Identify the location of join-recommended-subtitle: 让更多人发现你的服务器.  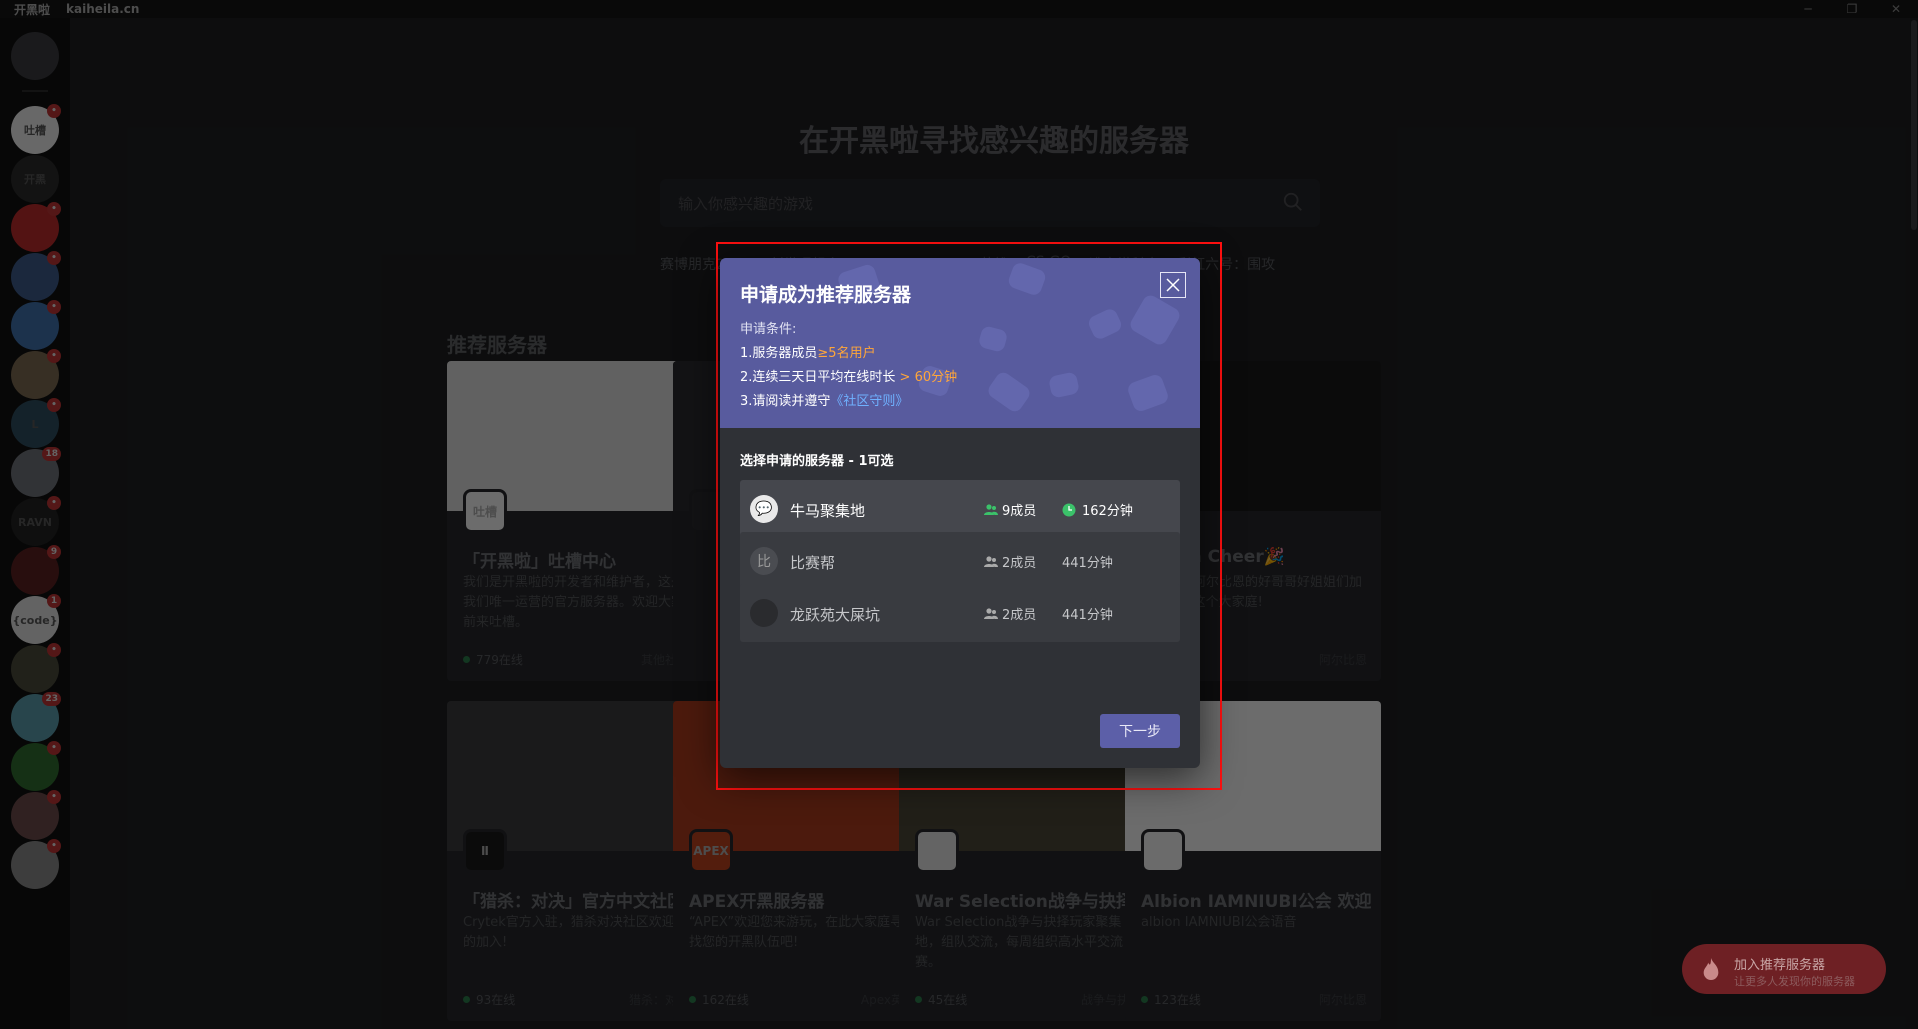
(1794, 981).